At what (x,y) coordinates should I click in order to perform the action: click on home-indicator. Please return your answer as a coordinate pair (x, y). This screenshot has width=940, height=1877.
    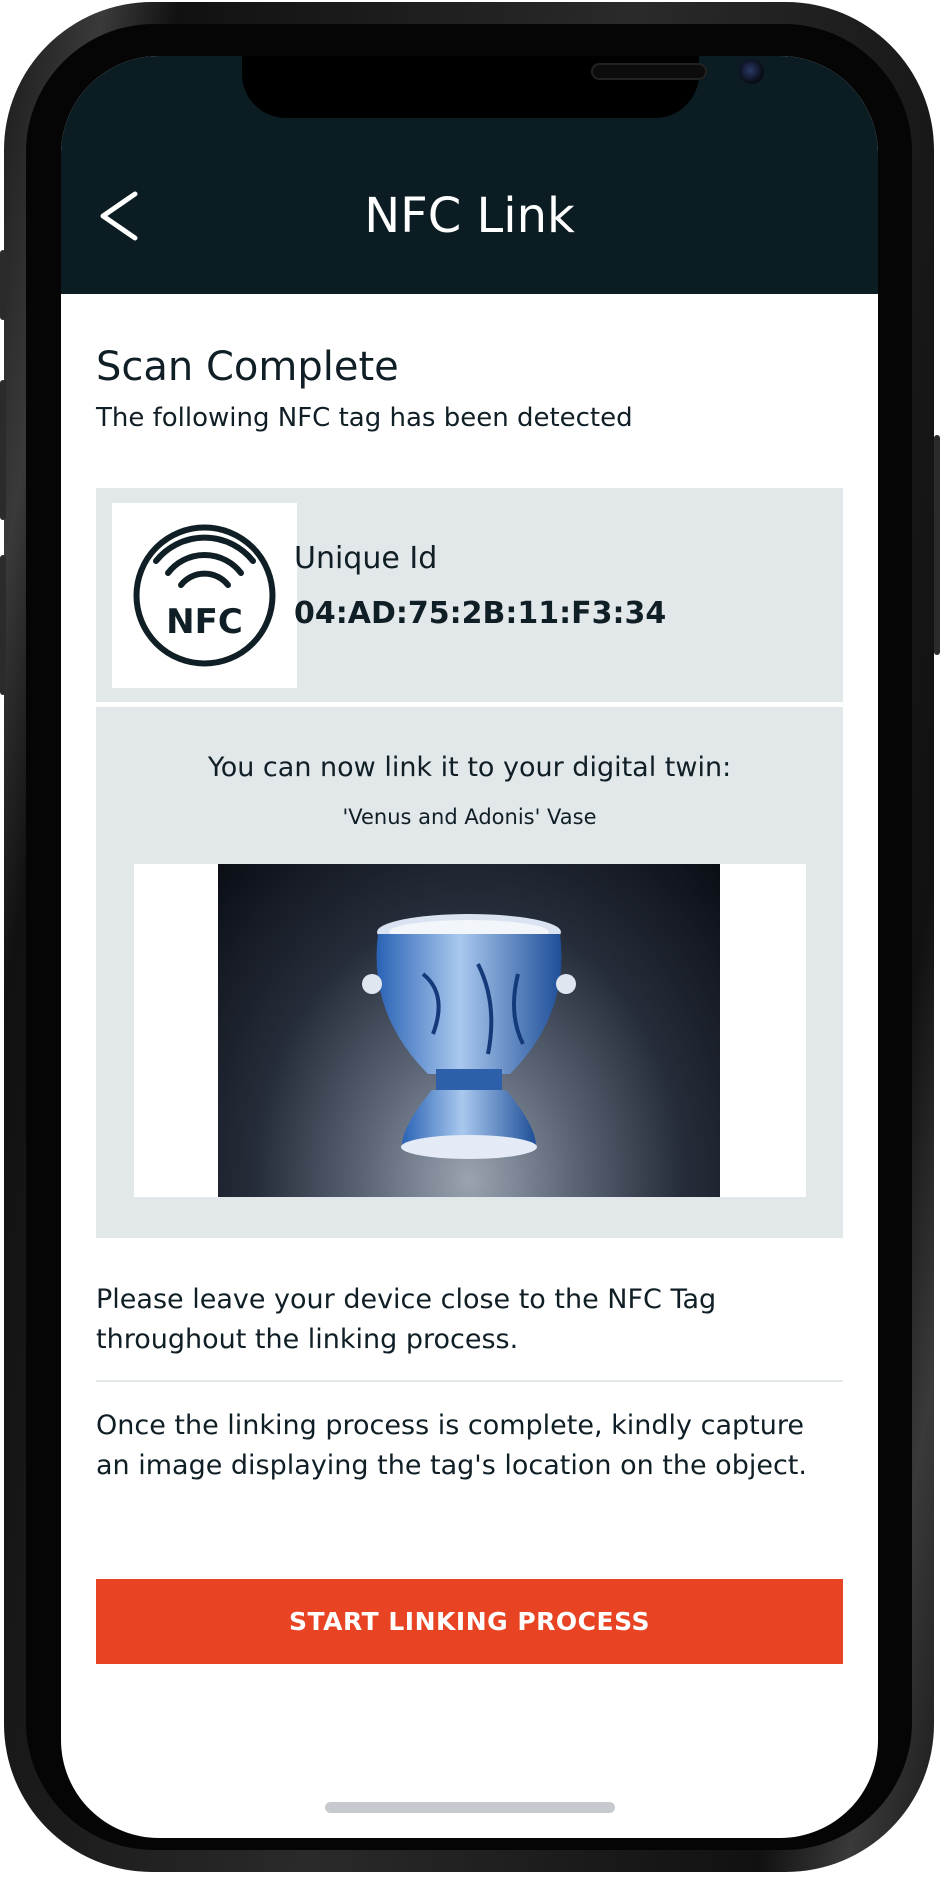
    Looking at the image, I should click on (470, 1807).